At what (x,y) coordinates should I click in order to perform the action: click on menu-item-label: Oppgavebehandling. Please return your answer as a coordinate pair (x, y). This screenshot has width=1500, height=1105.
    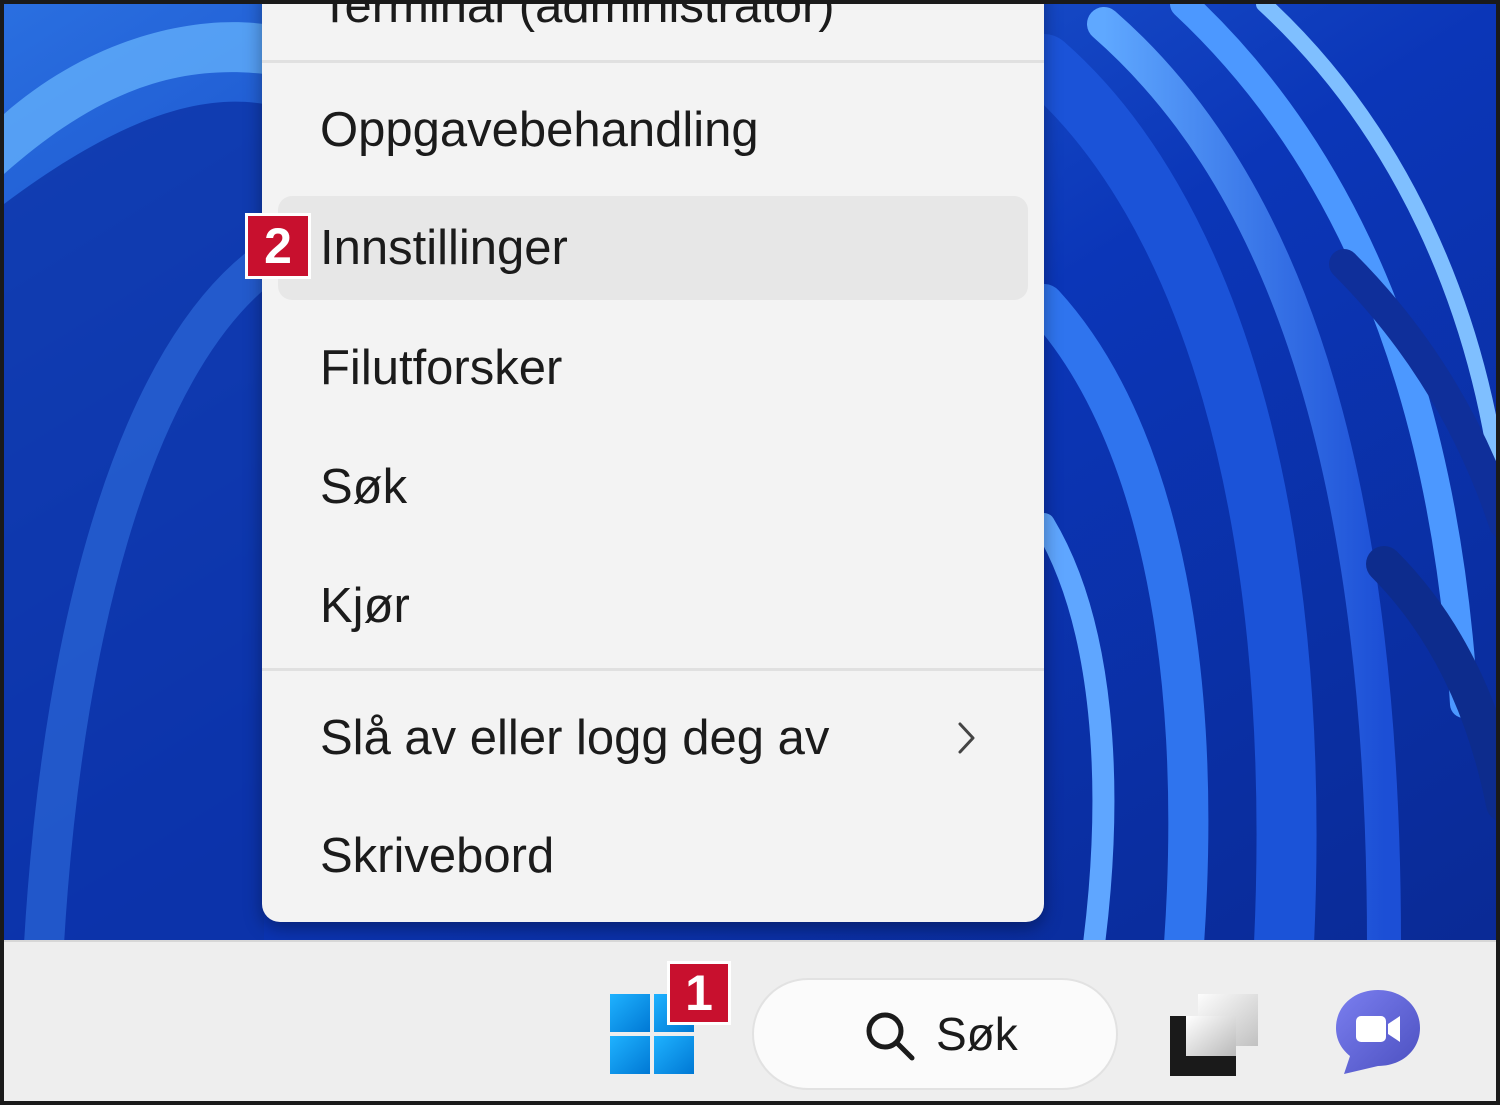
    Looking at the image, I should click on (539, 130).